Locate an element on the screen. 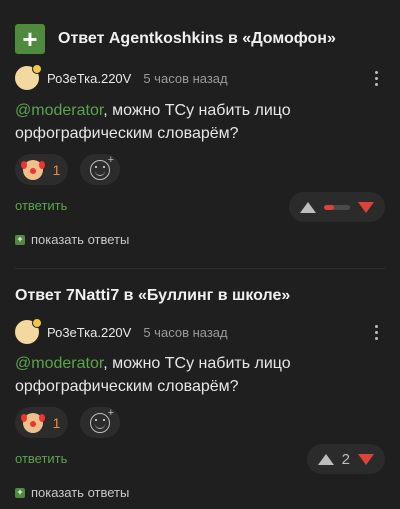  plus-icon: + is located at coordinates (30, 39).